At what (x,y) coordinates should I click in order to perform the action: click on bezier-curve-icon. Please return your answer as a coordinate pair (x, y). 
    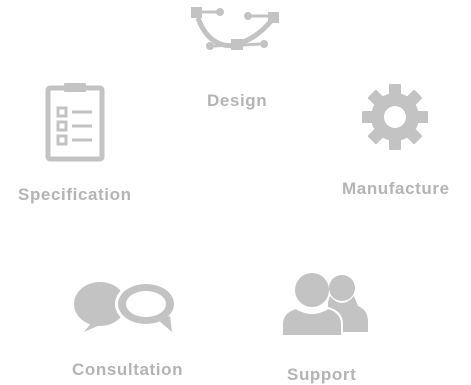
    Looking at the image, I should click on (235, 28).